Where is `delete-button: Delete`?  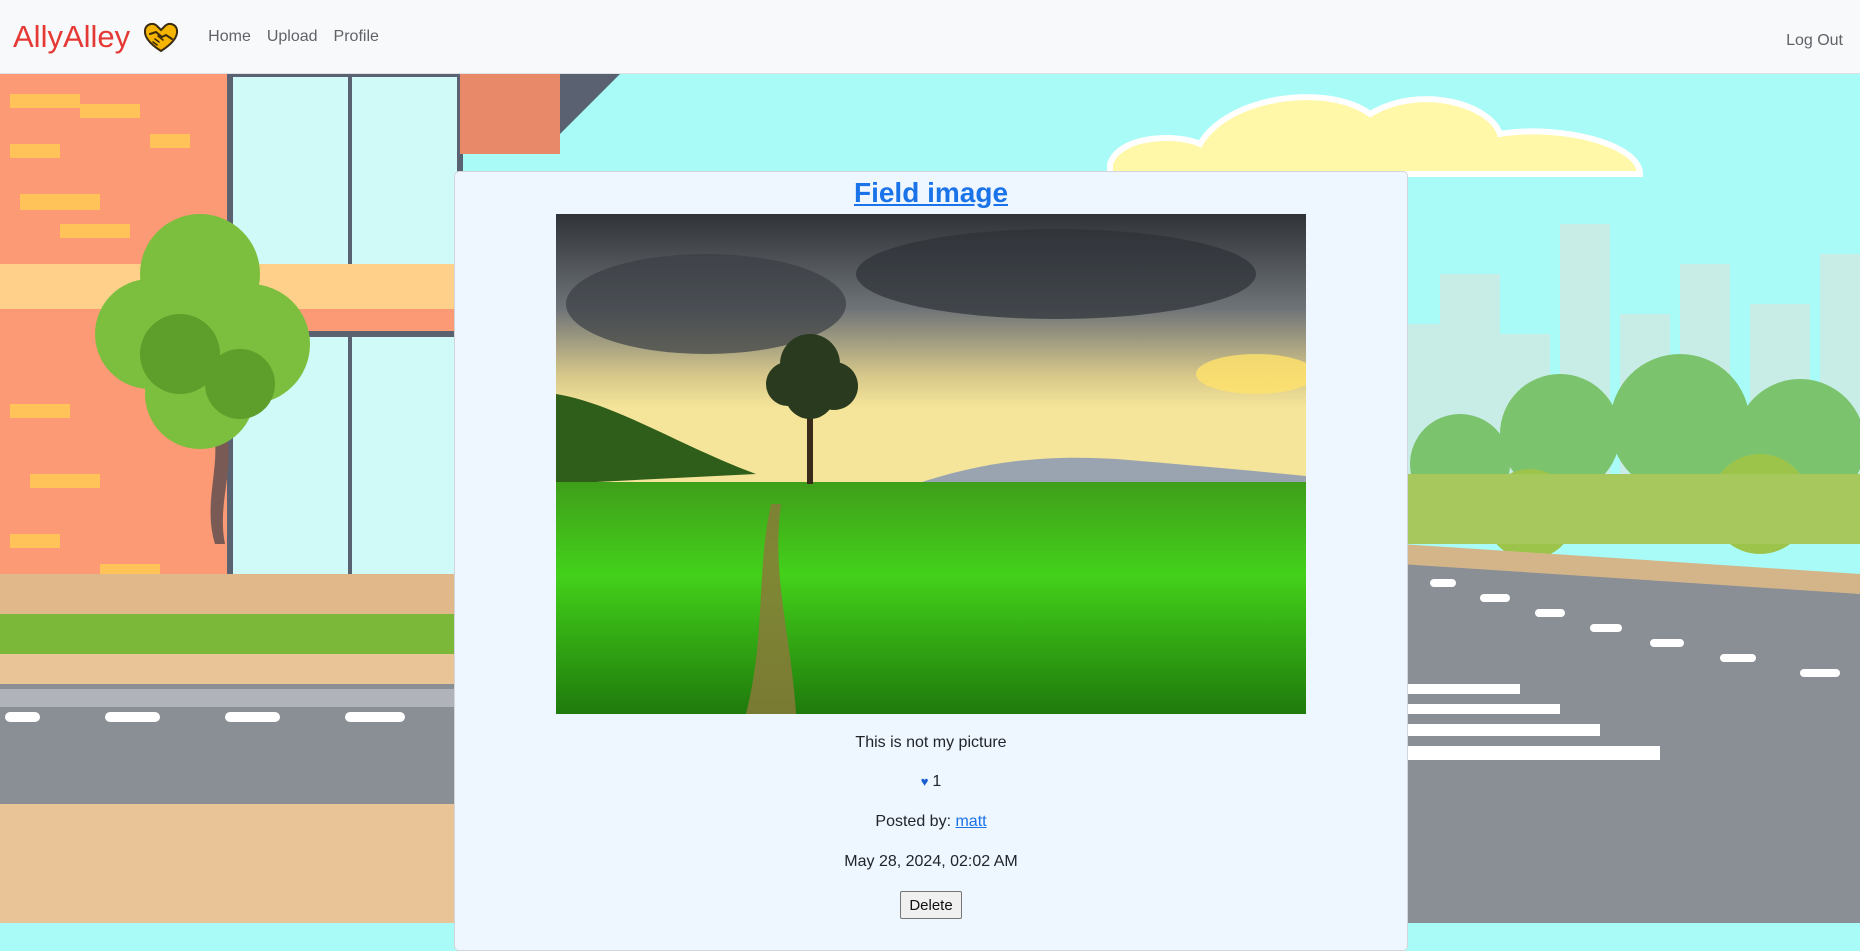 delete-button: Delete is located at coordinates (931, 905).